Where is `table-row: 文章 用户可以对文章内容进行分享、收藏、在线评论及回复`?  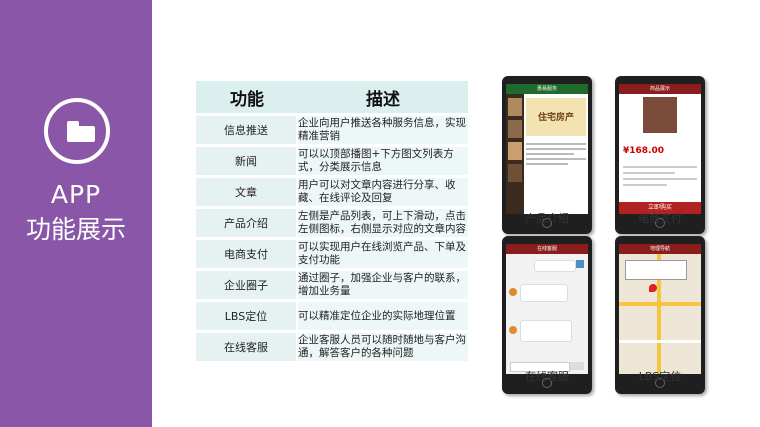 table-row: 文章 用户可以对文章内容进行分享、收藏、在线评论及回复 is located at coordinates (332, 192).